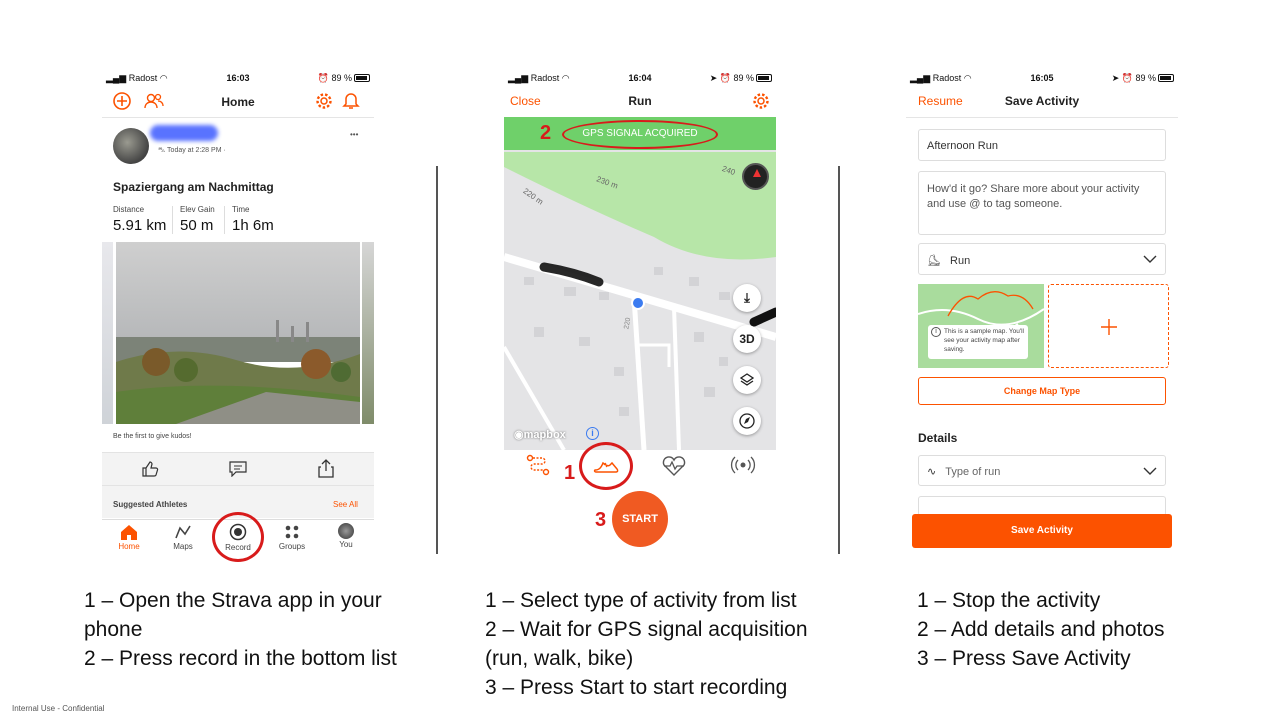 The image size is (1280, 720). What do you see at coordinates (241, 209) in the screenshot?
I see `stat-label: Time` at bounding box center [241, 209].